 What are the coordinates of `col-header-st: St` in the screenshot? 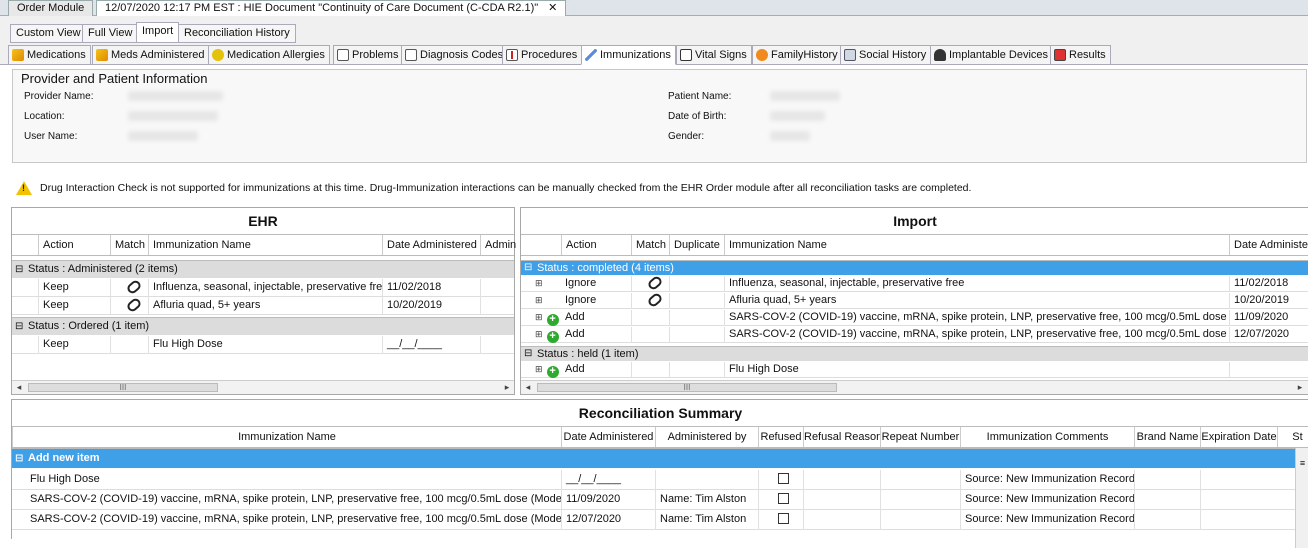 It's located at (1292, 437).